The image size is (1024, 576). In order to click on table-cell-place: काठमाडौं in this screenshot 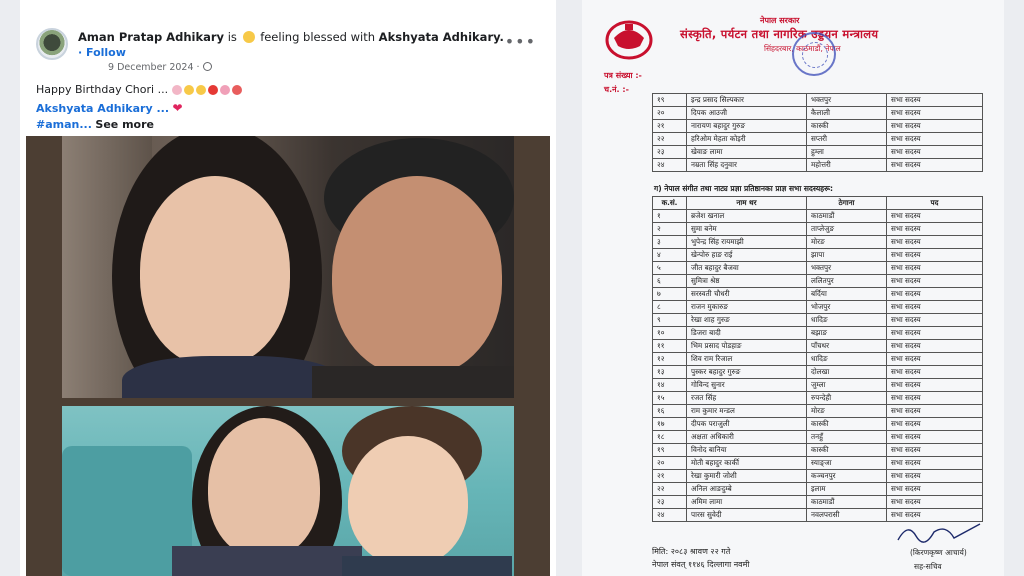, I will do `click(846, 216)`.